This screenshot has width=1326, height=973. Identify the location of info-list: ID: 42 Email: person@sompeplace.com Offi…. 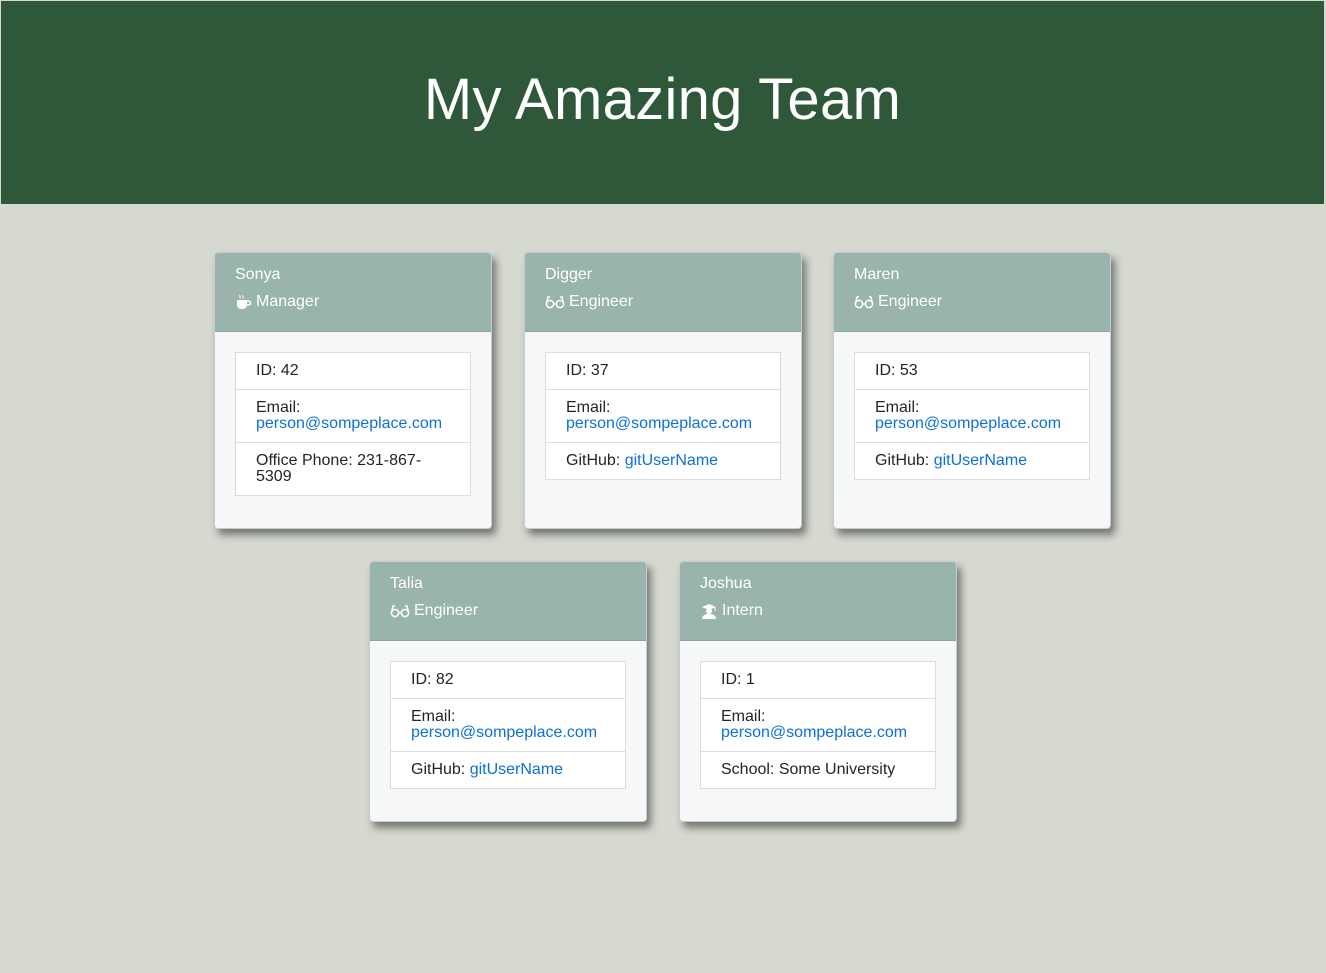
(353, 424).